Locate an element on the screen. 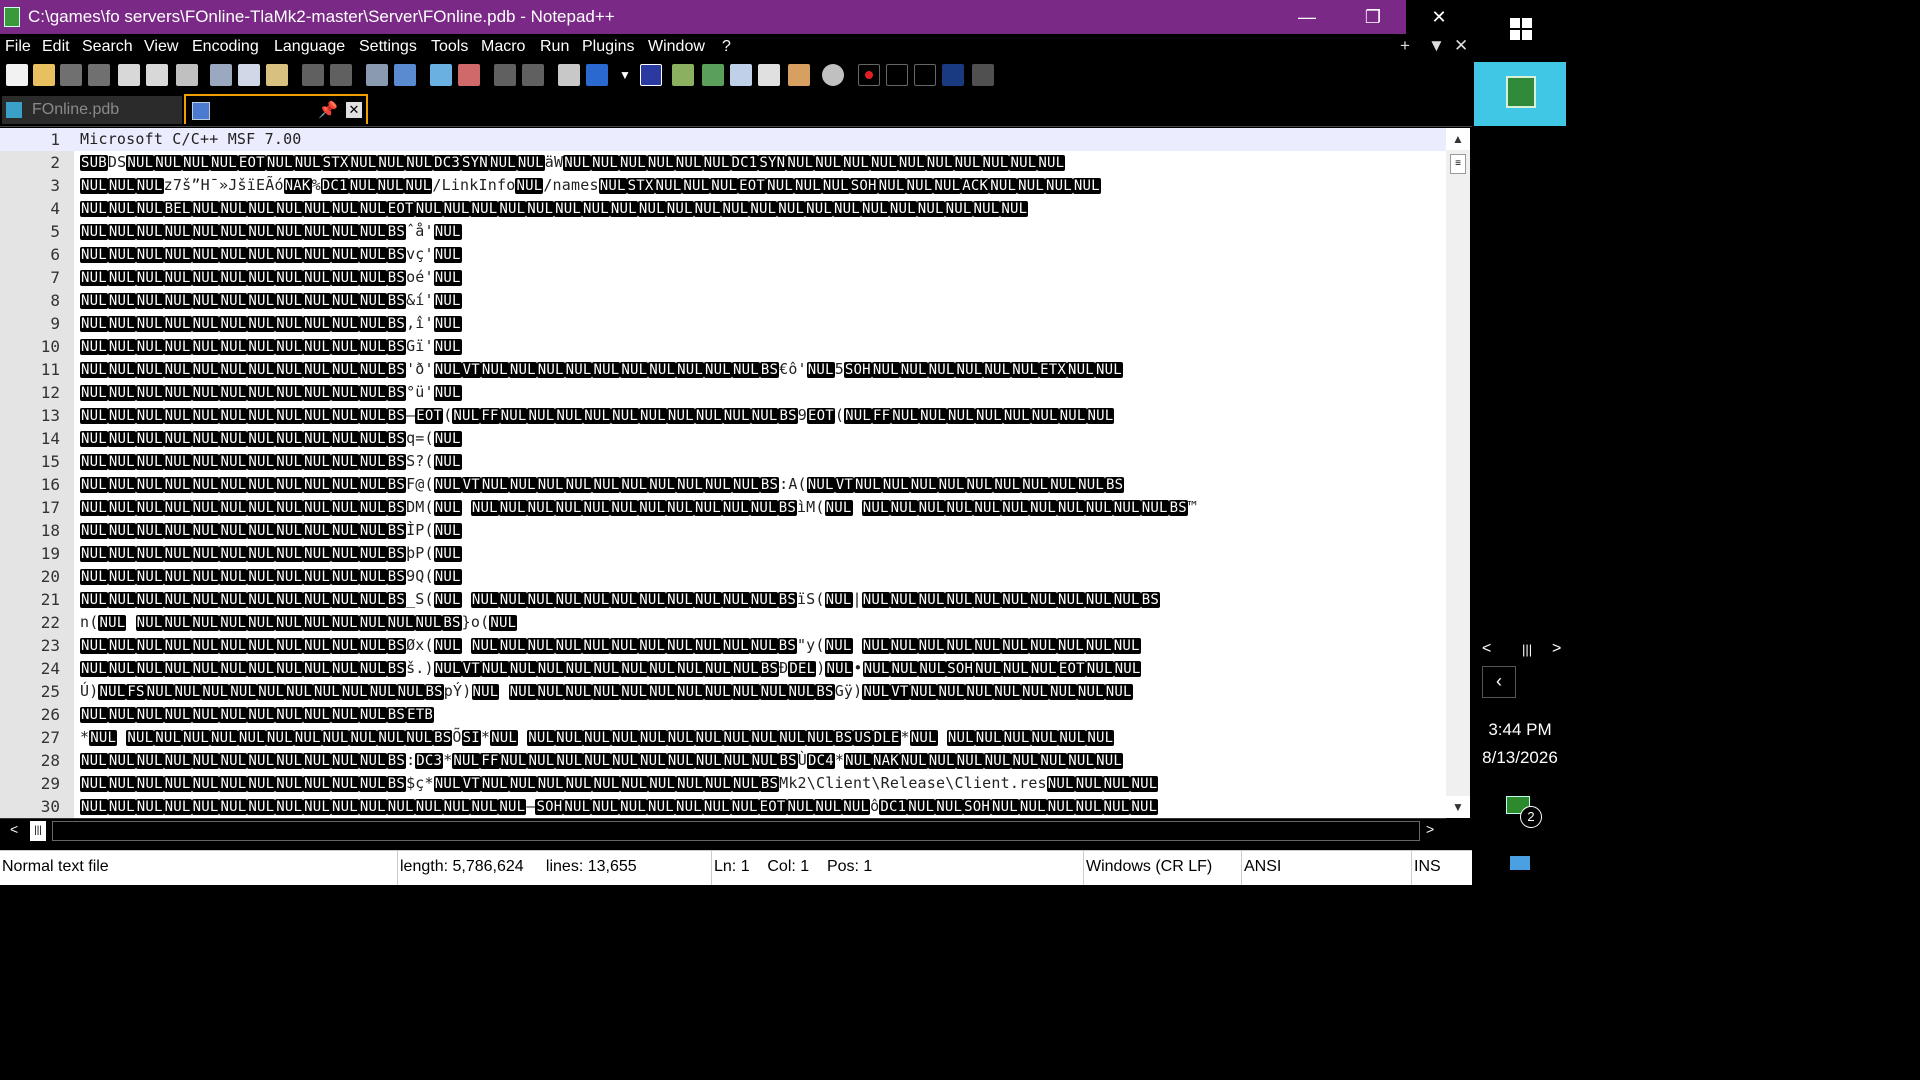 This screenshot has width=1920, height=1080. stop-macro-icon is located at coordinates (897, 75).